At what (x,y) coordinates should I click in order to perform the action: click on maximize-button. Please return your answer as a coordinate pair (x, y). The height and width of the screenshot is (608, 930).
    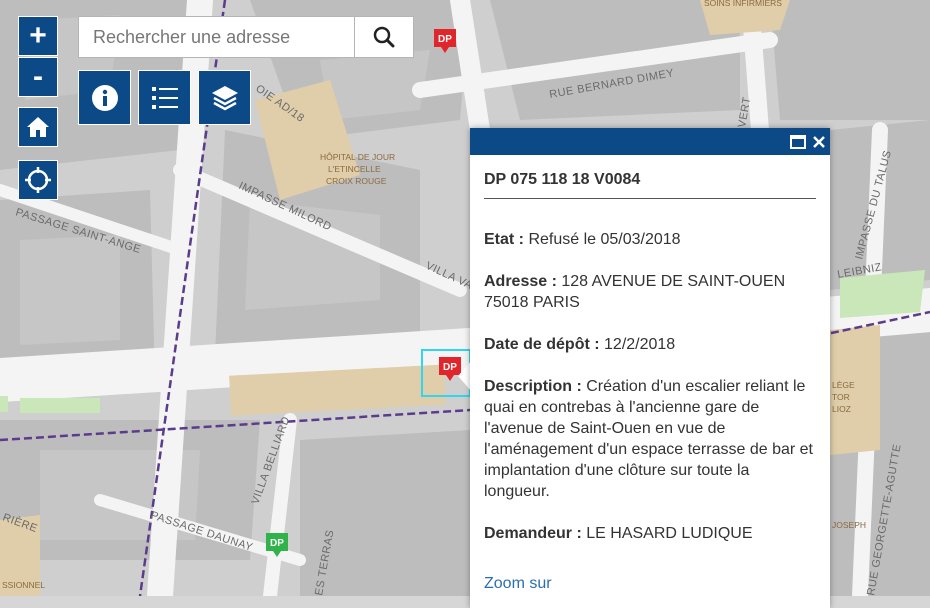
    Looking at the image, I should click on (798, 141).